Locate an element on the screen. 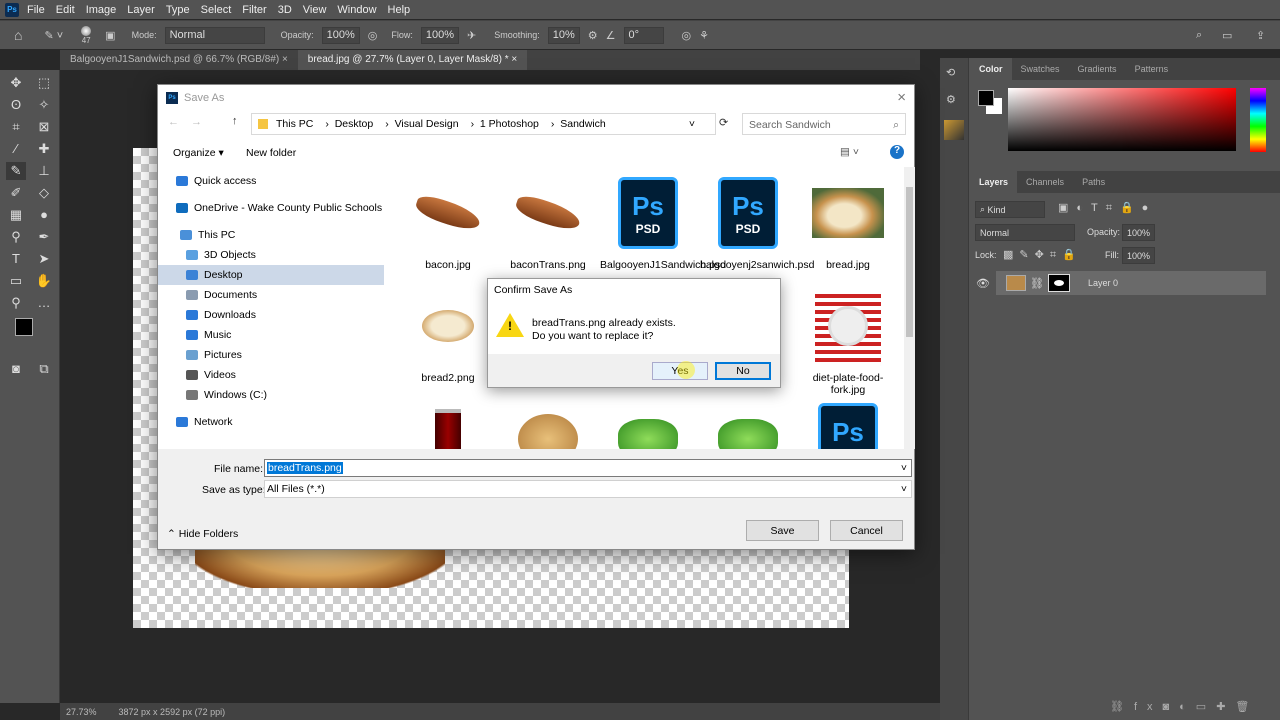 The width and height of the screenshot is (1280, 720). mode-select: Normal is located at coordinates (214, 35).